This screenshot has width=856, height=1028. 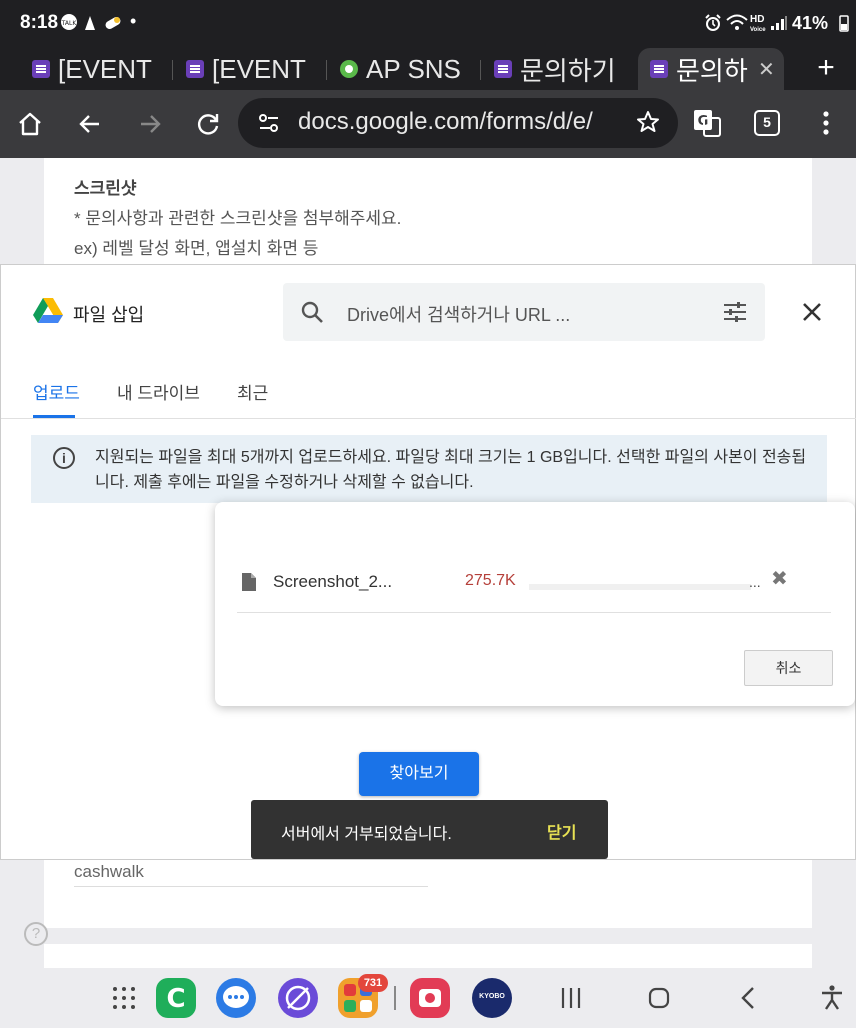 I want to click on tab-recent: 최근, so click(x=252, y=391).